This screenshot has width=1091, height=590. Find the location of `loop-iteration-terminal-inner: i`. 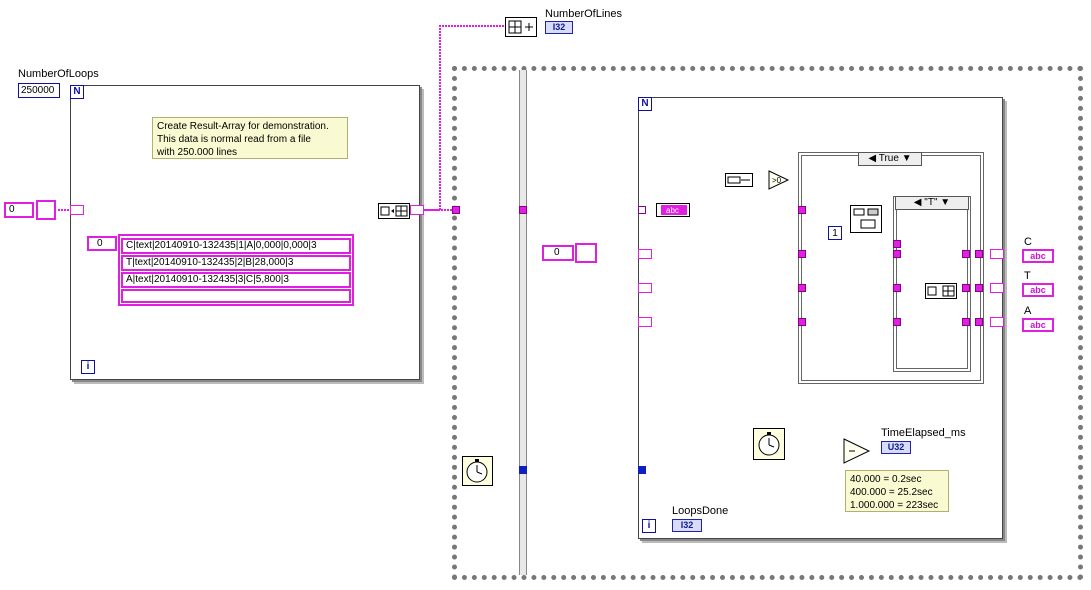

loop-iteration-terminal-inner: i is located at coordinates (649, 526).